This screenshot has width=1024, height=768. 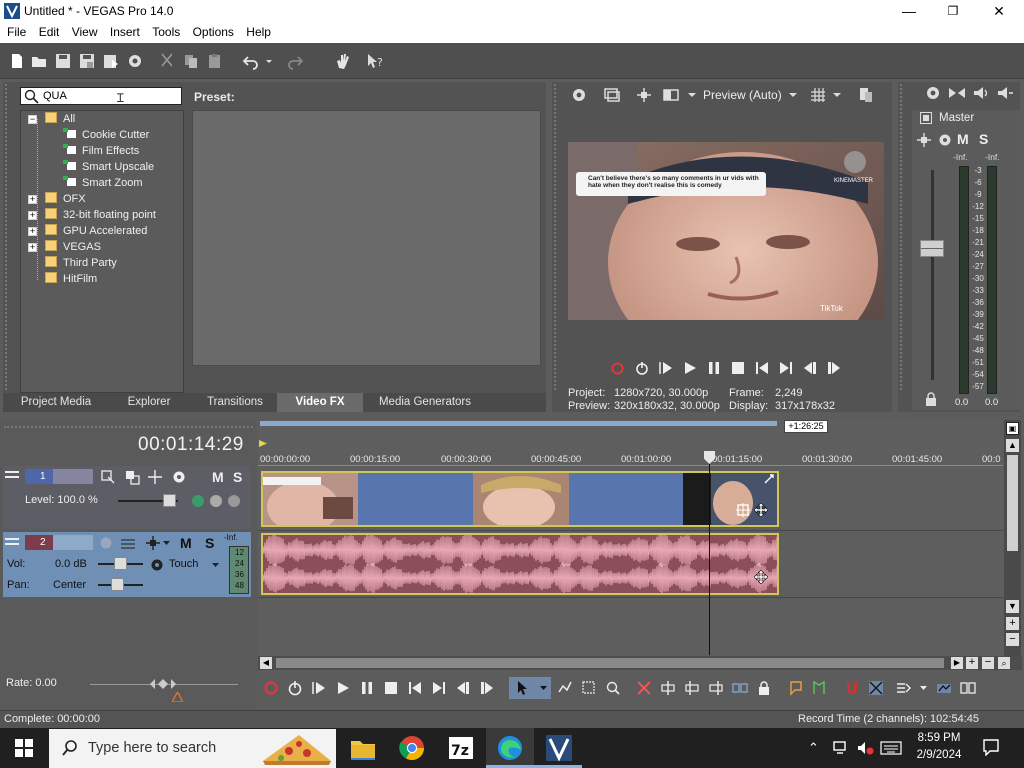 What do you see at coordinates (295, 688) in the screenshot?
I see `loop-playback-icon` at bounding box center [295, 688].